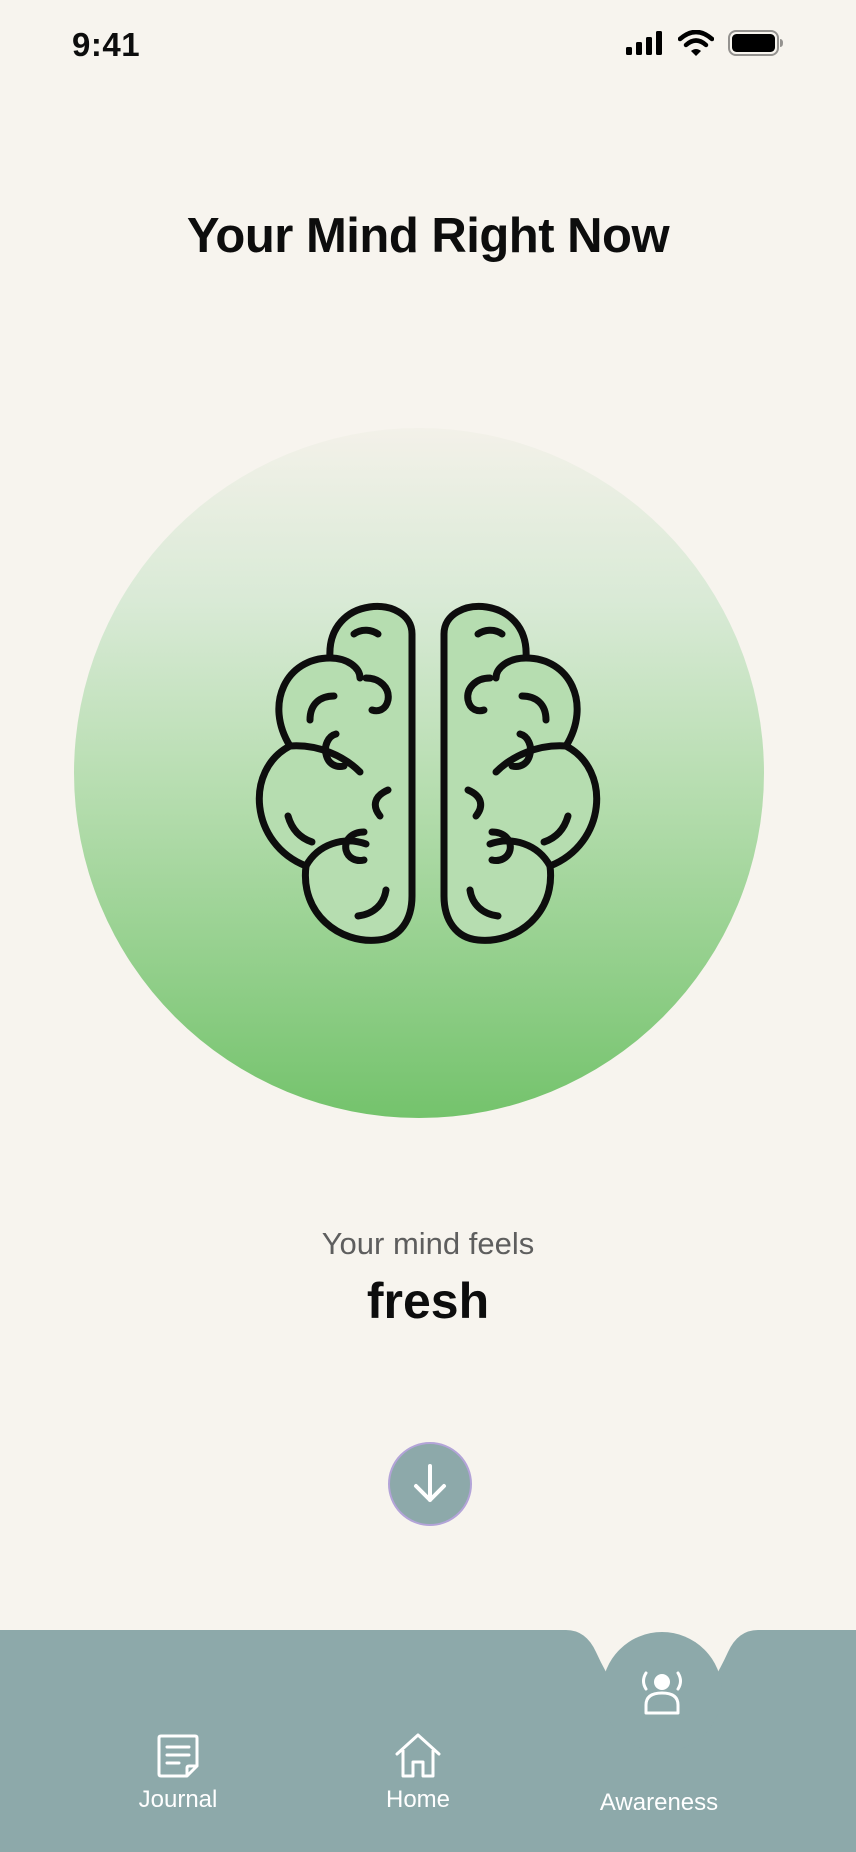 The image size is (856, 1852). Describe the element at coordinates (428, 773) in the screenshot. I see `brain-icon` at that location.